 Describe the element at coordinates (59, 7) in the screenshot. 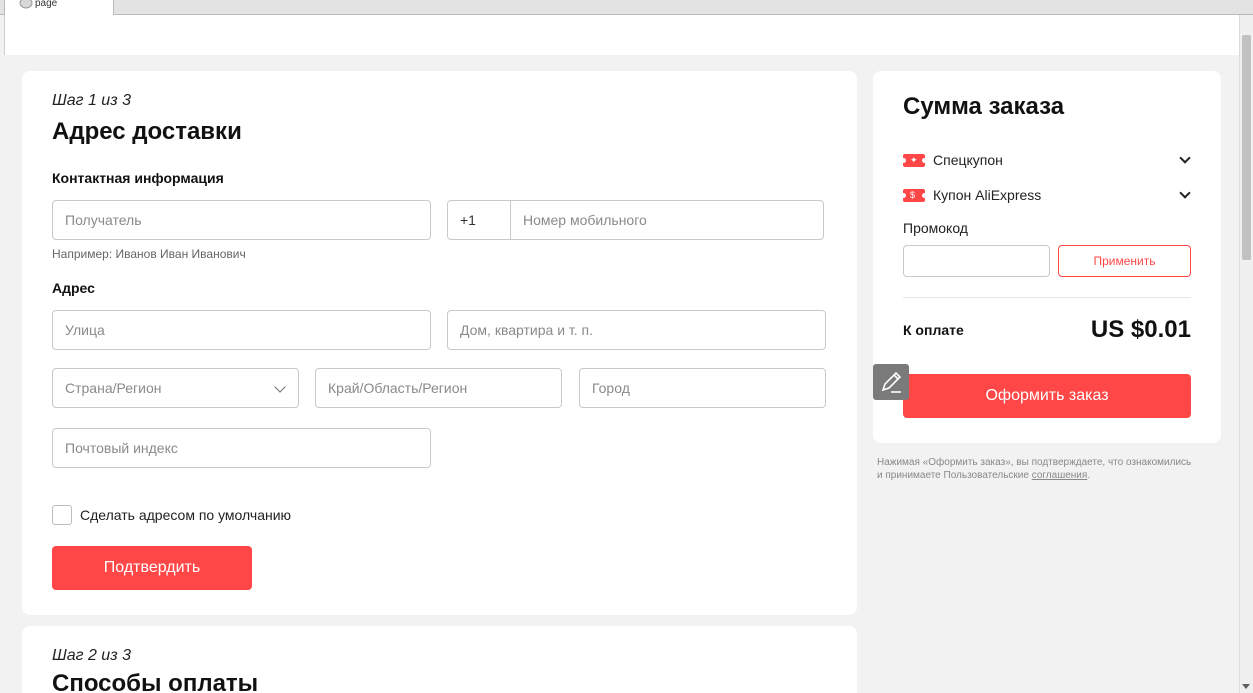

I see `browser-tab: page` at that location.